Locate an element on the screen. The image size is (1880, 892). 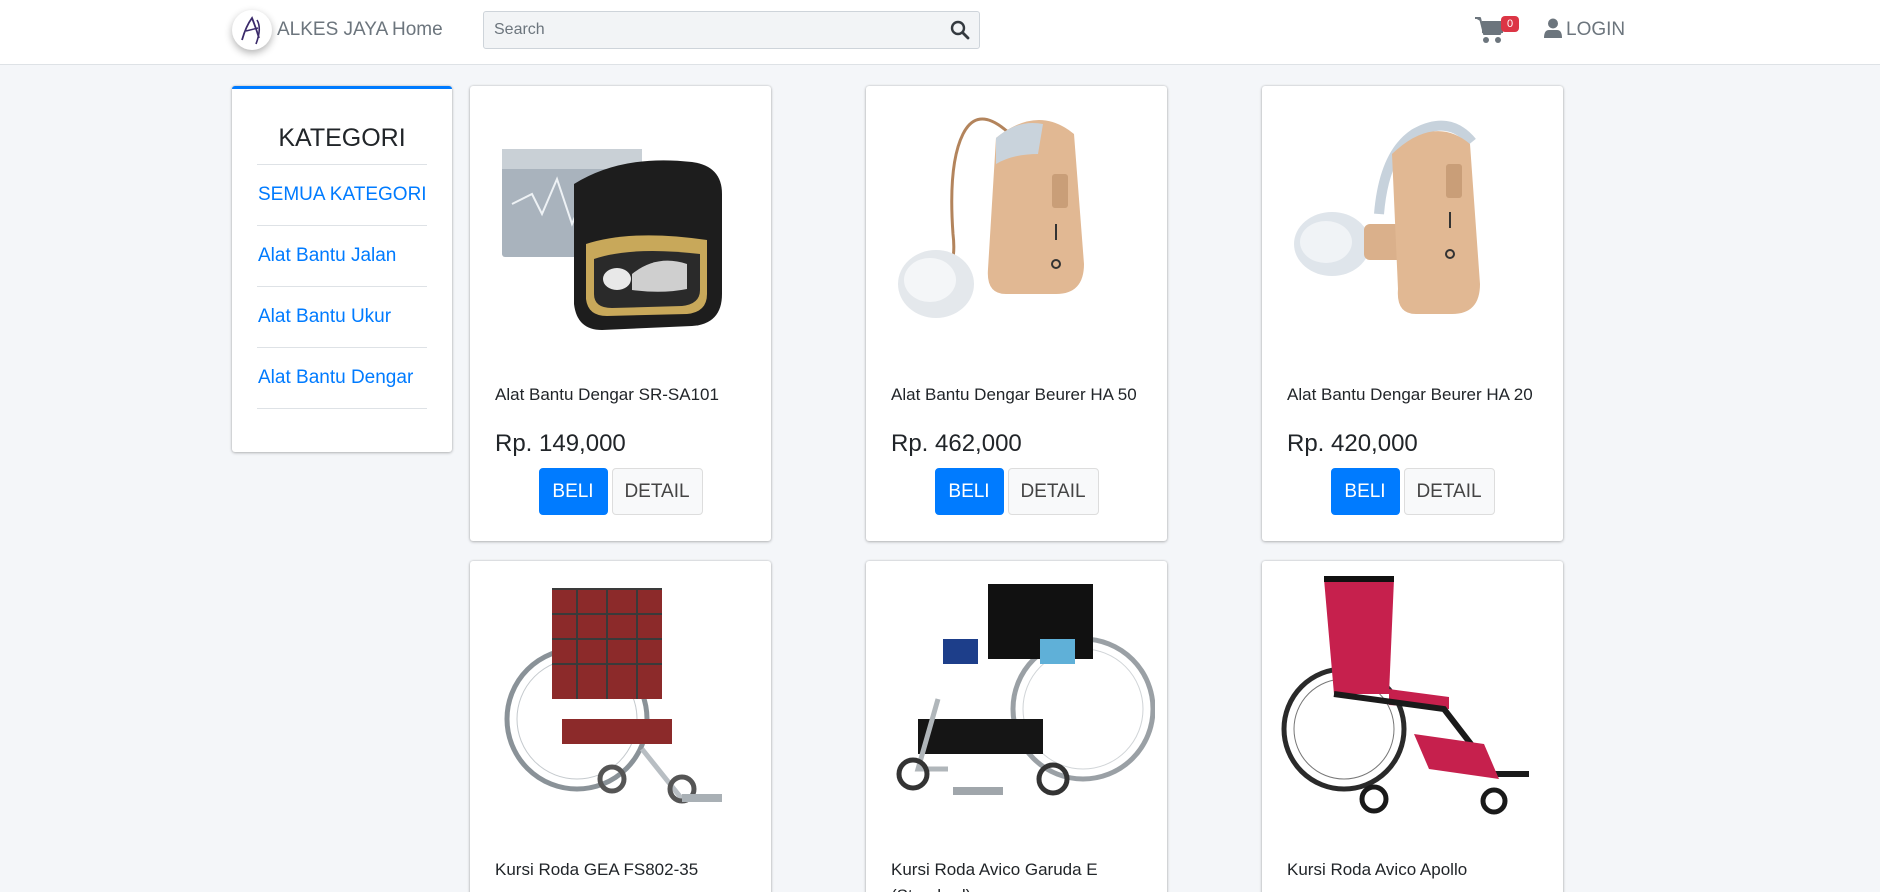
search-icon is located at coordinates (960, 32).